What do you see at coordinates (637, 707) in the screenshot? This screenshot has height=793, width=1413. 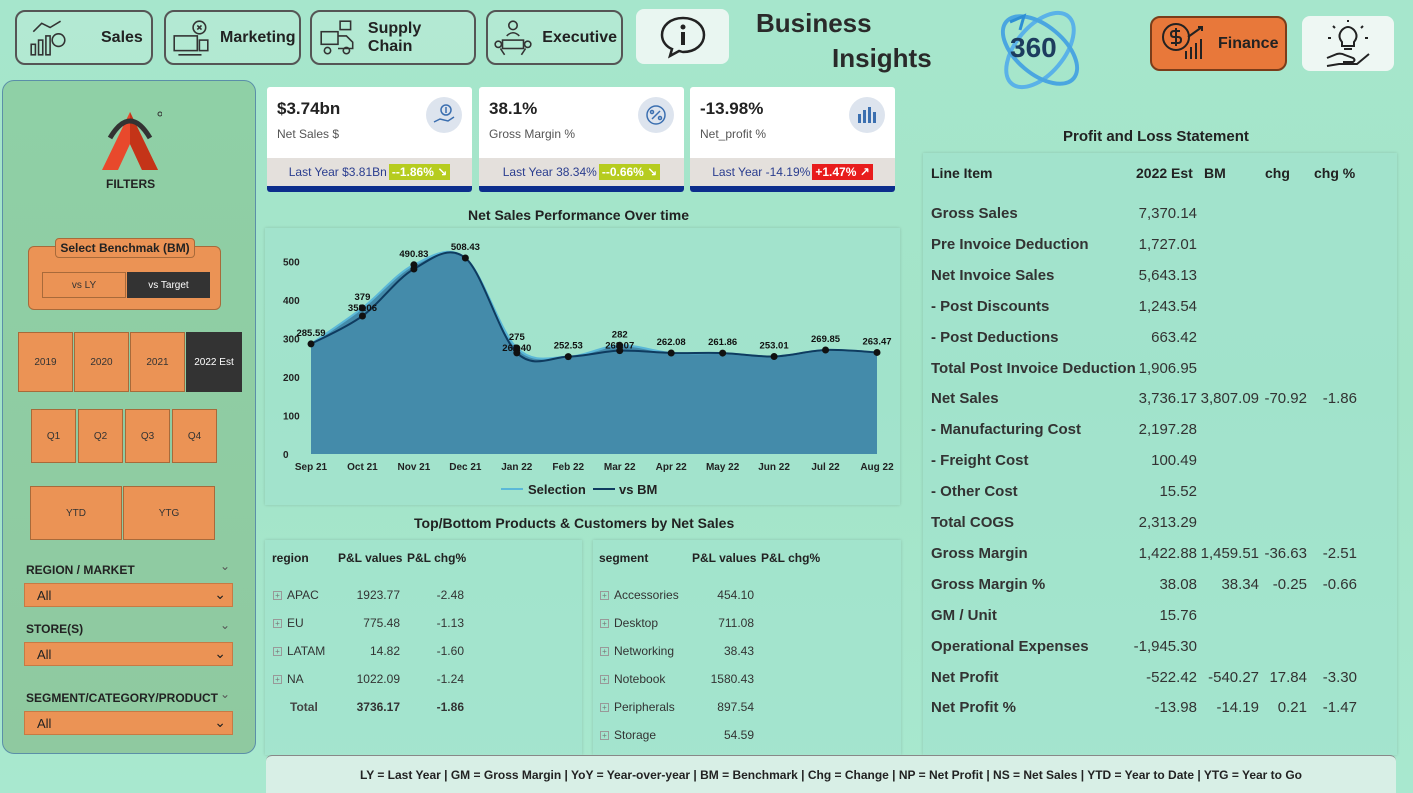 I see `table-row-label: + Peripherals` at bounding box center [637, 707].